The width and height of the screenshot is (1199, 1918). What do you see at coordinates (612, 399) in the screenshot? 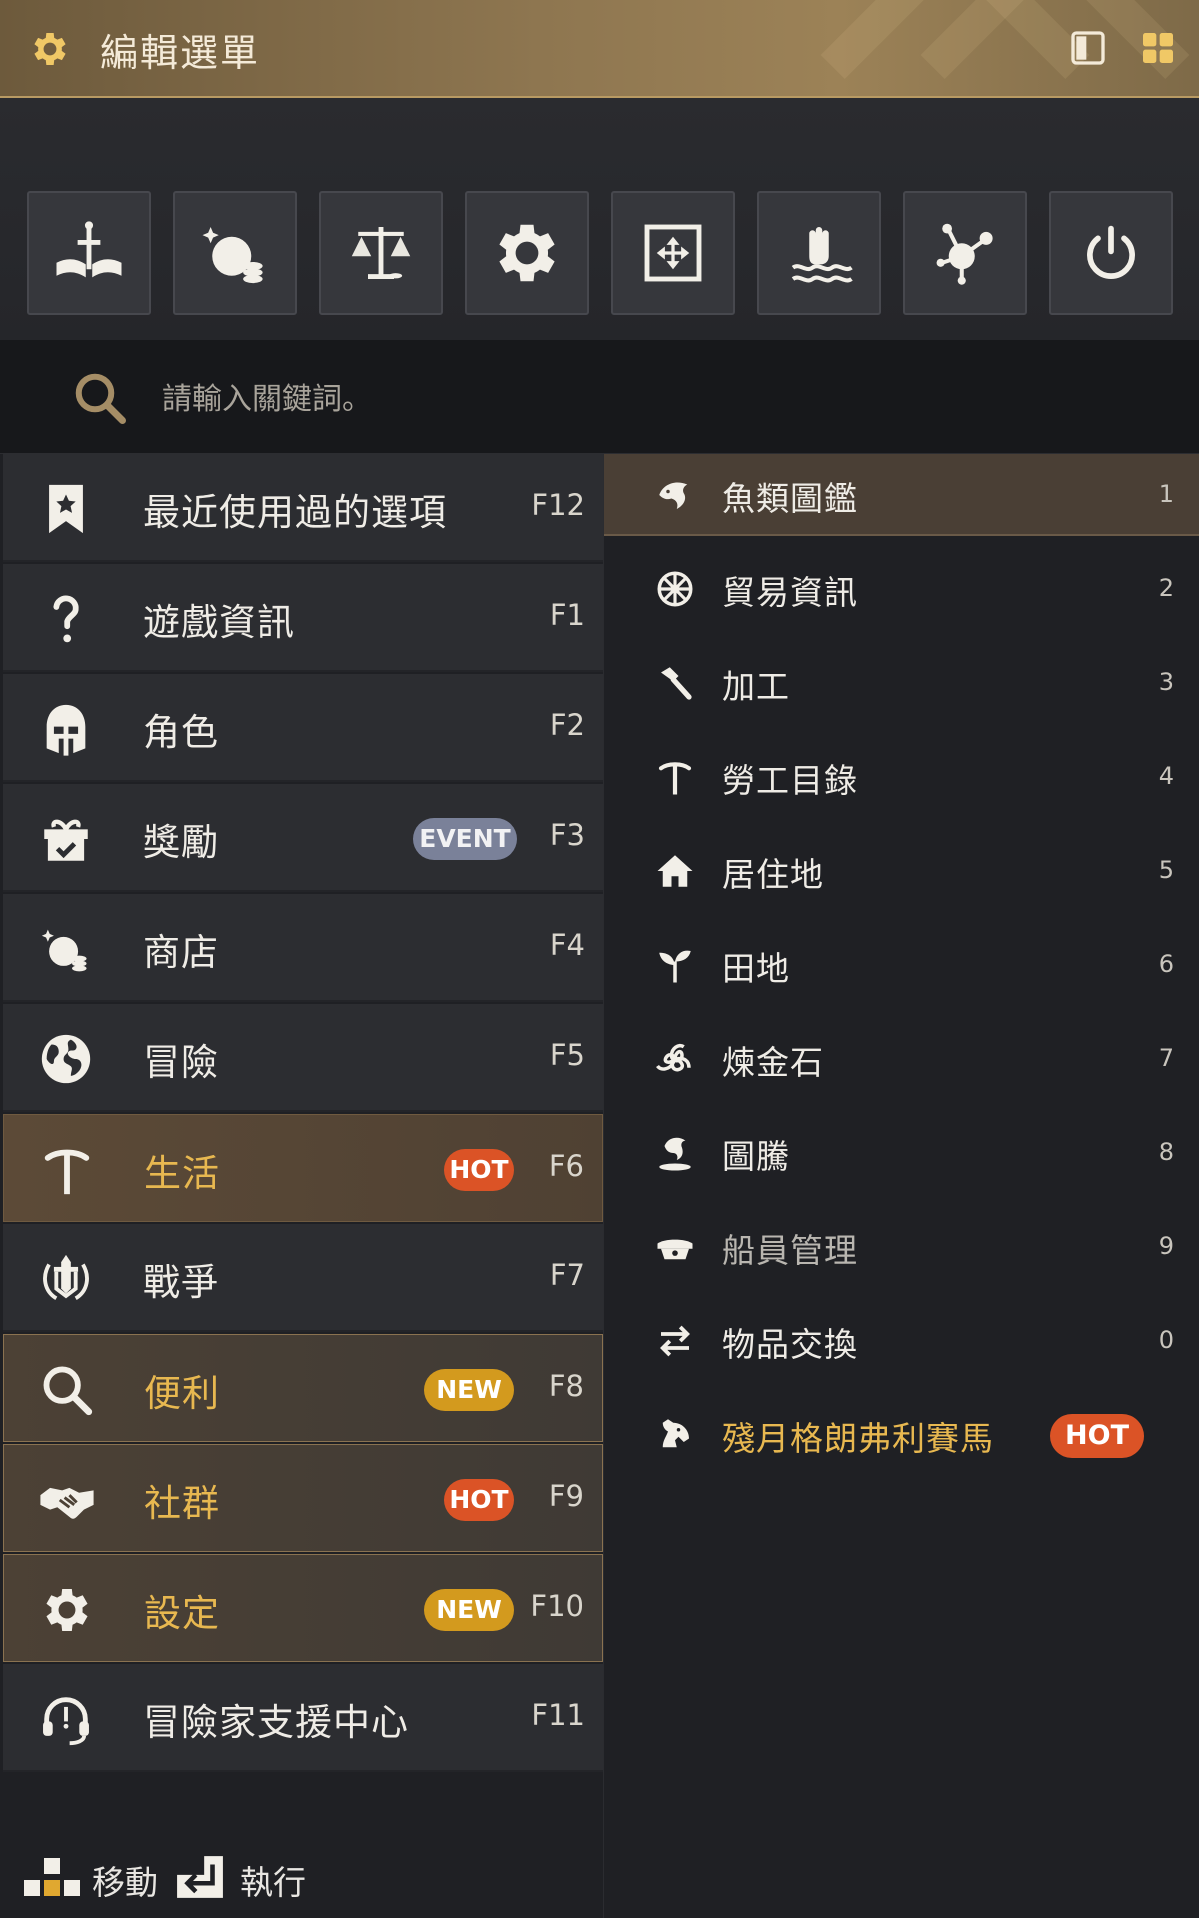
I see `search-input` at bounding box center [612, 399].